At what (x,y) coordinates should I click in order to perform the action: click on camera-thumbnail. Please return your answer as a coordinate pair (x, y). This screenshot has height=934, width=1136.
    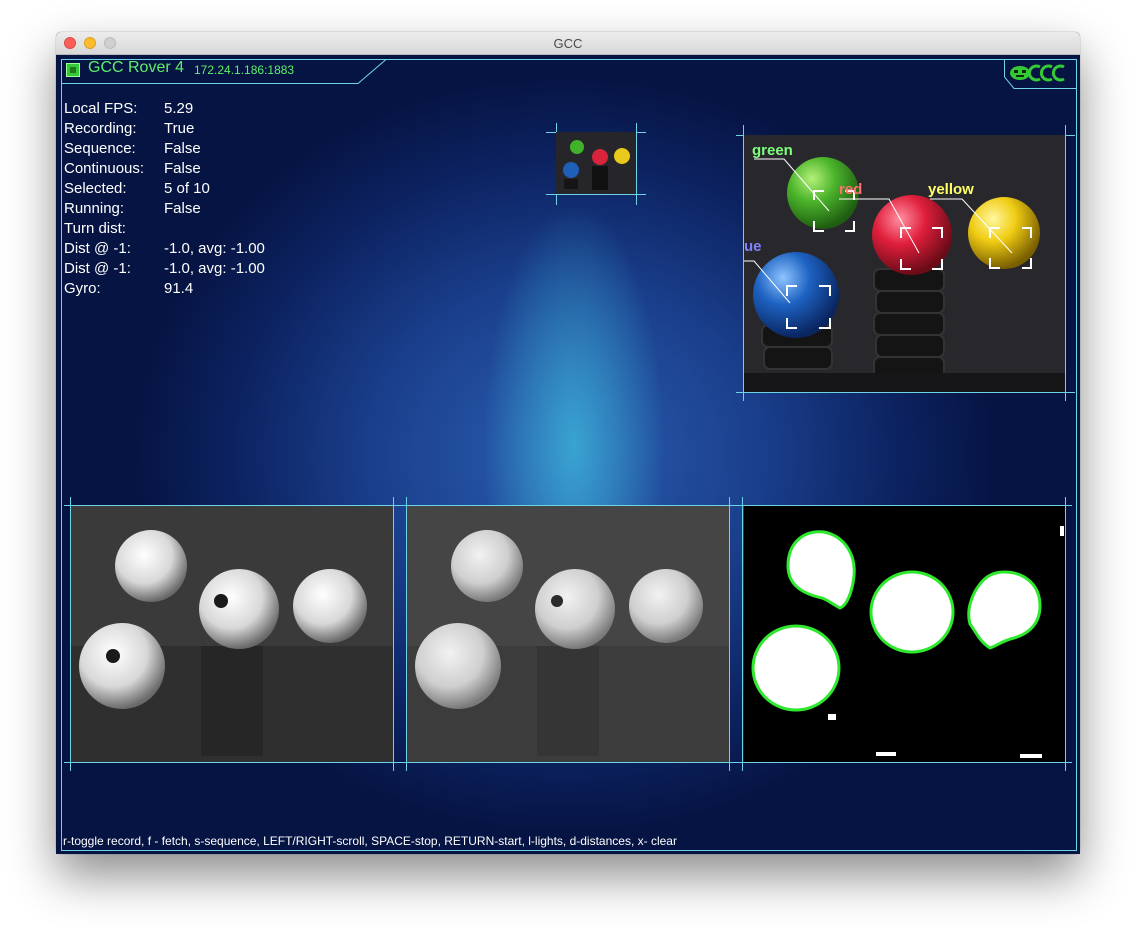
    Looking at the image, I should click on (596, 163).